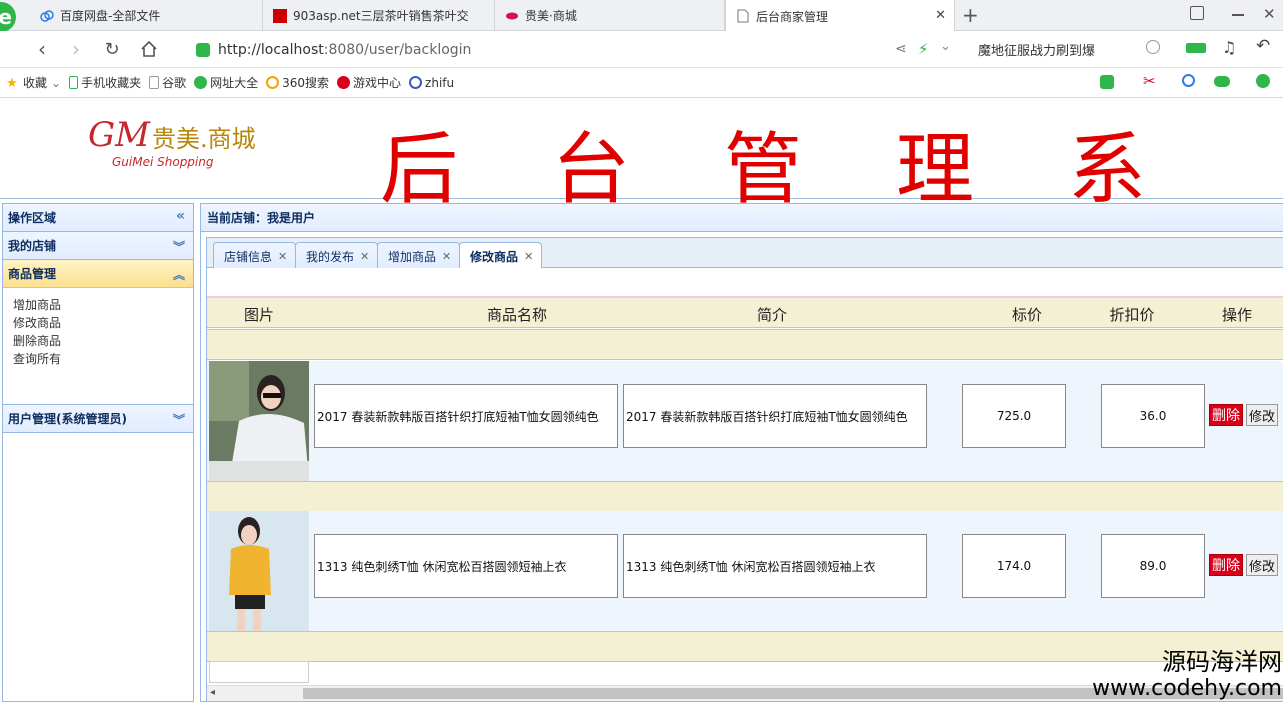 This screenshot has width=1283, height=702. I want to click on undo-icon: ↶, so click(1263, 46).